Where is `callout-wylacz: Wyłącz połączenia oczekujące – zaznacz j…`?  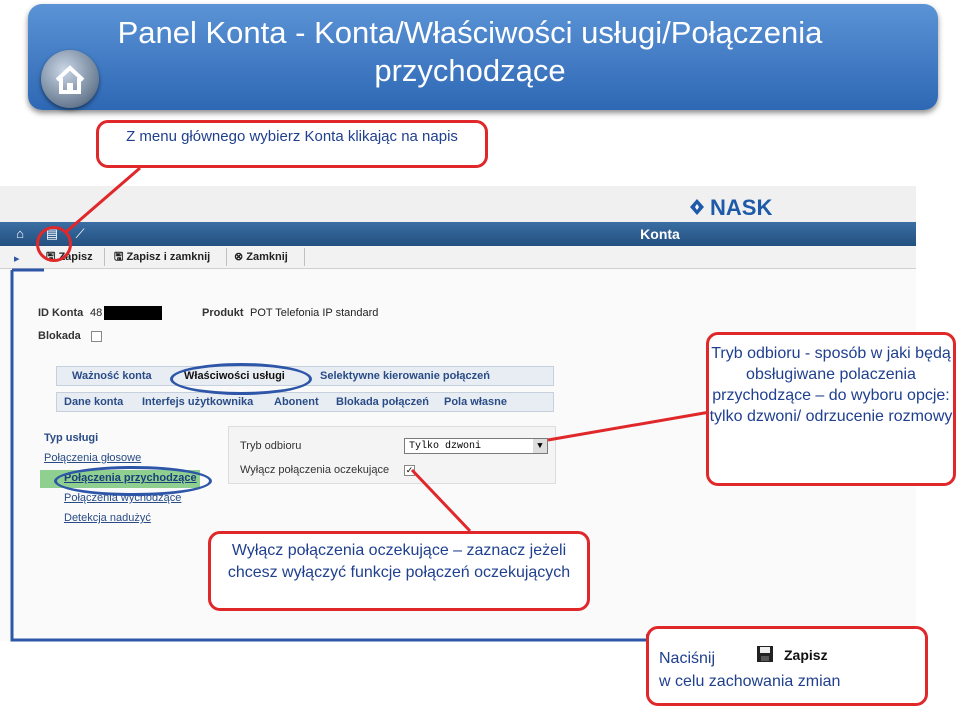
callout-wylacz: Wyłącz połączenia oczekujące – zaznacz j… is located at coordinates (399, 571).